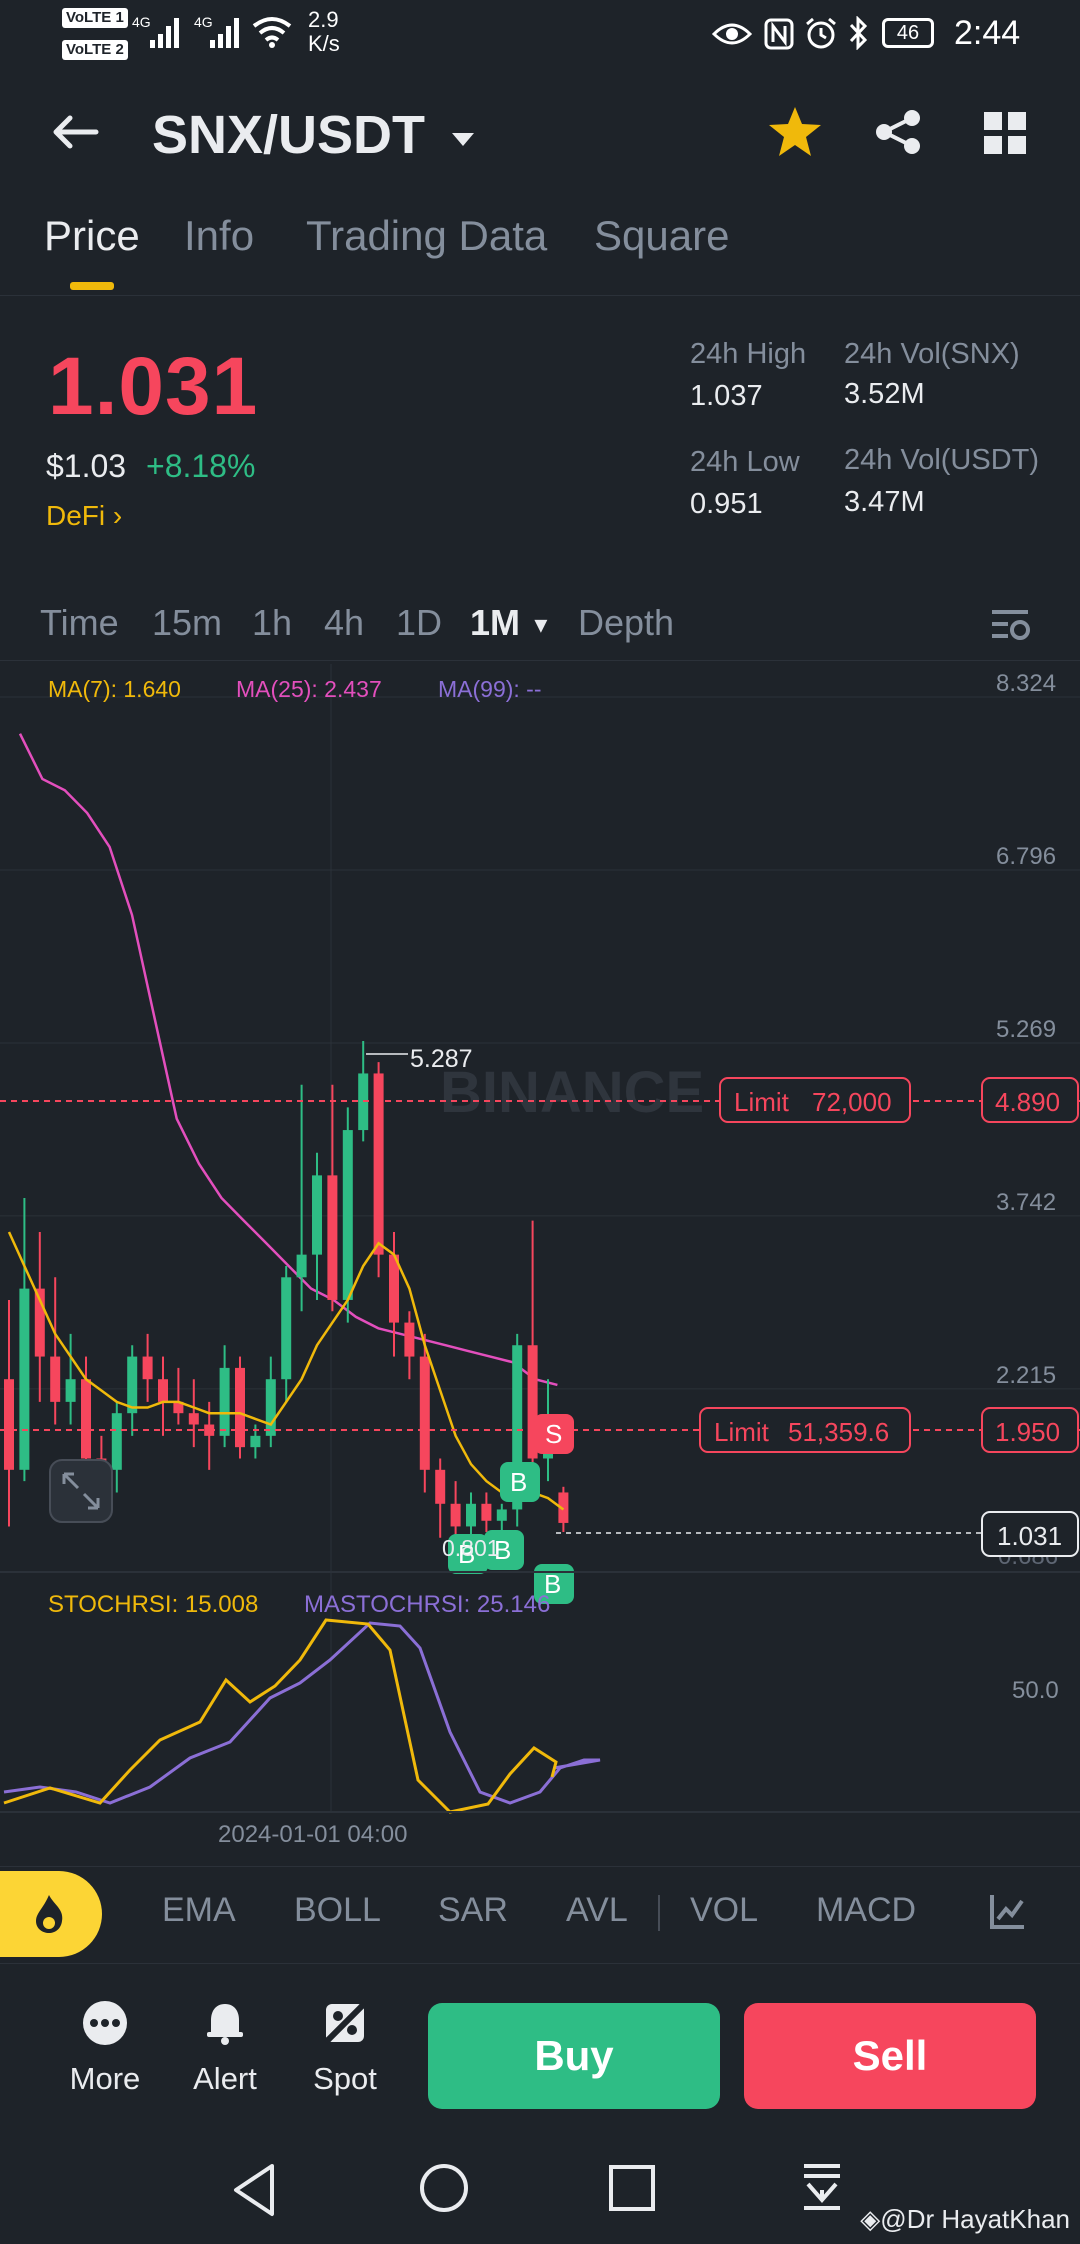 The height and width of the screenshot is (2244, 1080). I want to click on chart-settings-icon, so click(1010, 625).